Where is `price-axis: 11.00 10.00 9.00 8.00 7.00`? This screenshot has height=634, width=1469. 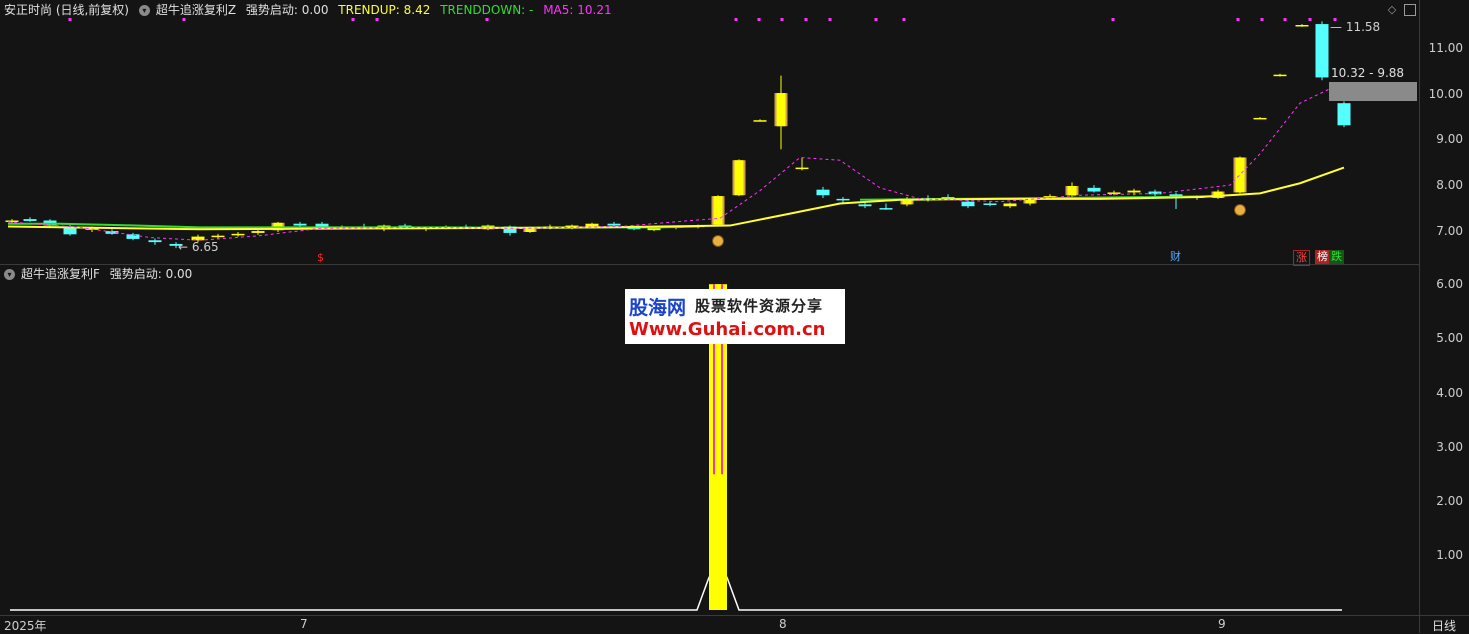
price-axis: 11.00 10.00 9.00 8.00 7.00 is located at coordinates (1444, 132).